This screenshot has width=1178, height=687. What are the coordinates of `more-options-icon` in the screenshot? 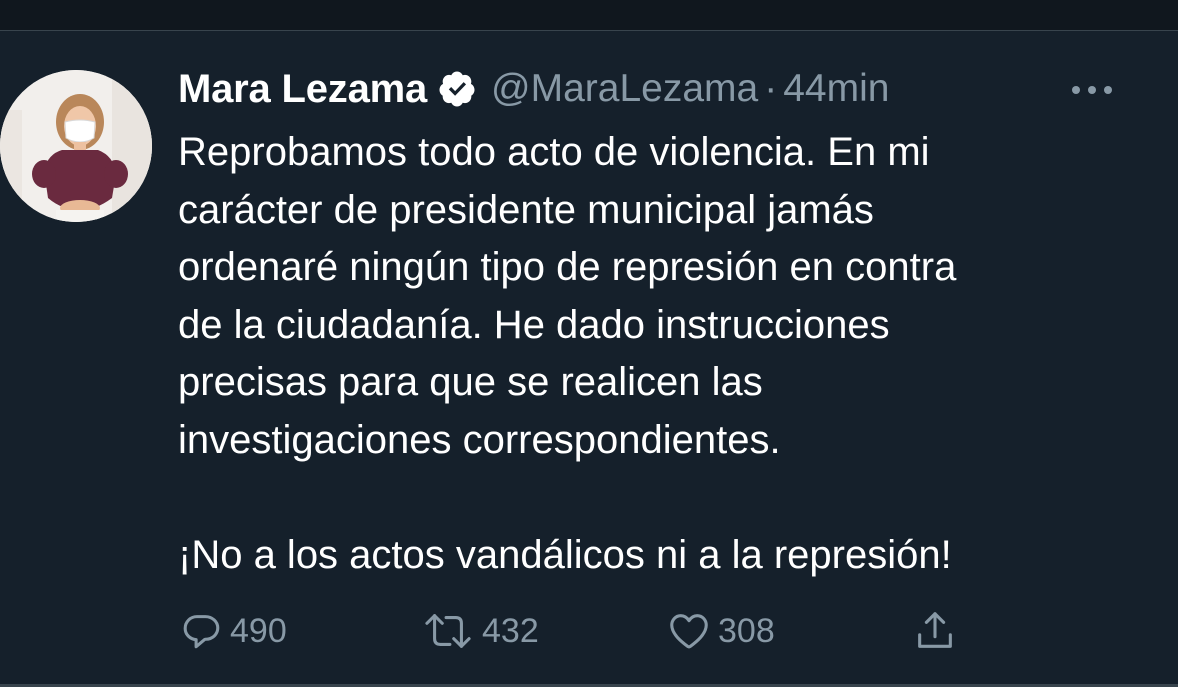 It's located at (1092, 90).